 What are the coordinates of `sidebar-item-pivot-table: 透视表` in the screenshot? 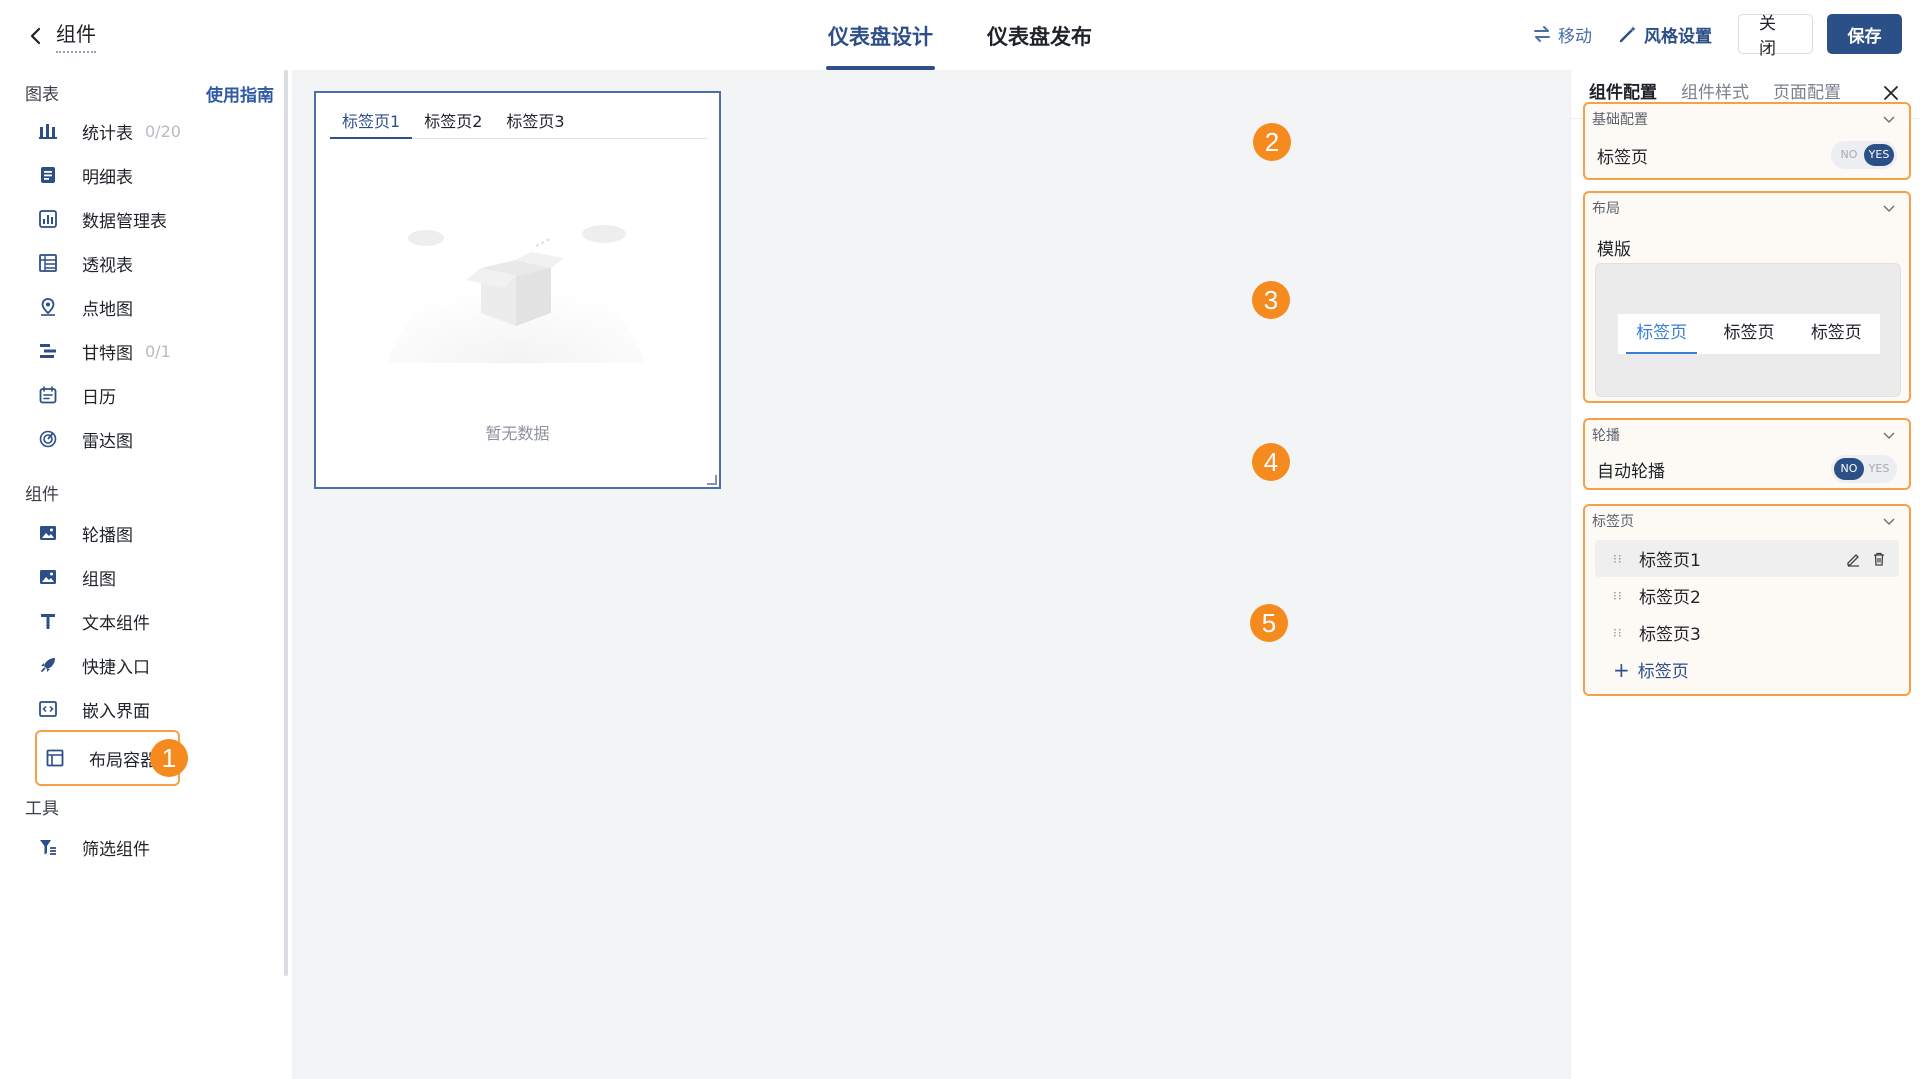 It's located at (148, 263).